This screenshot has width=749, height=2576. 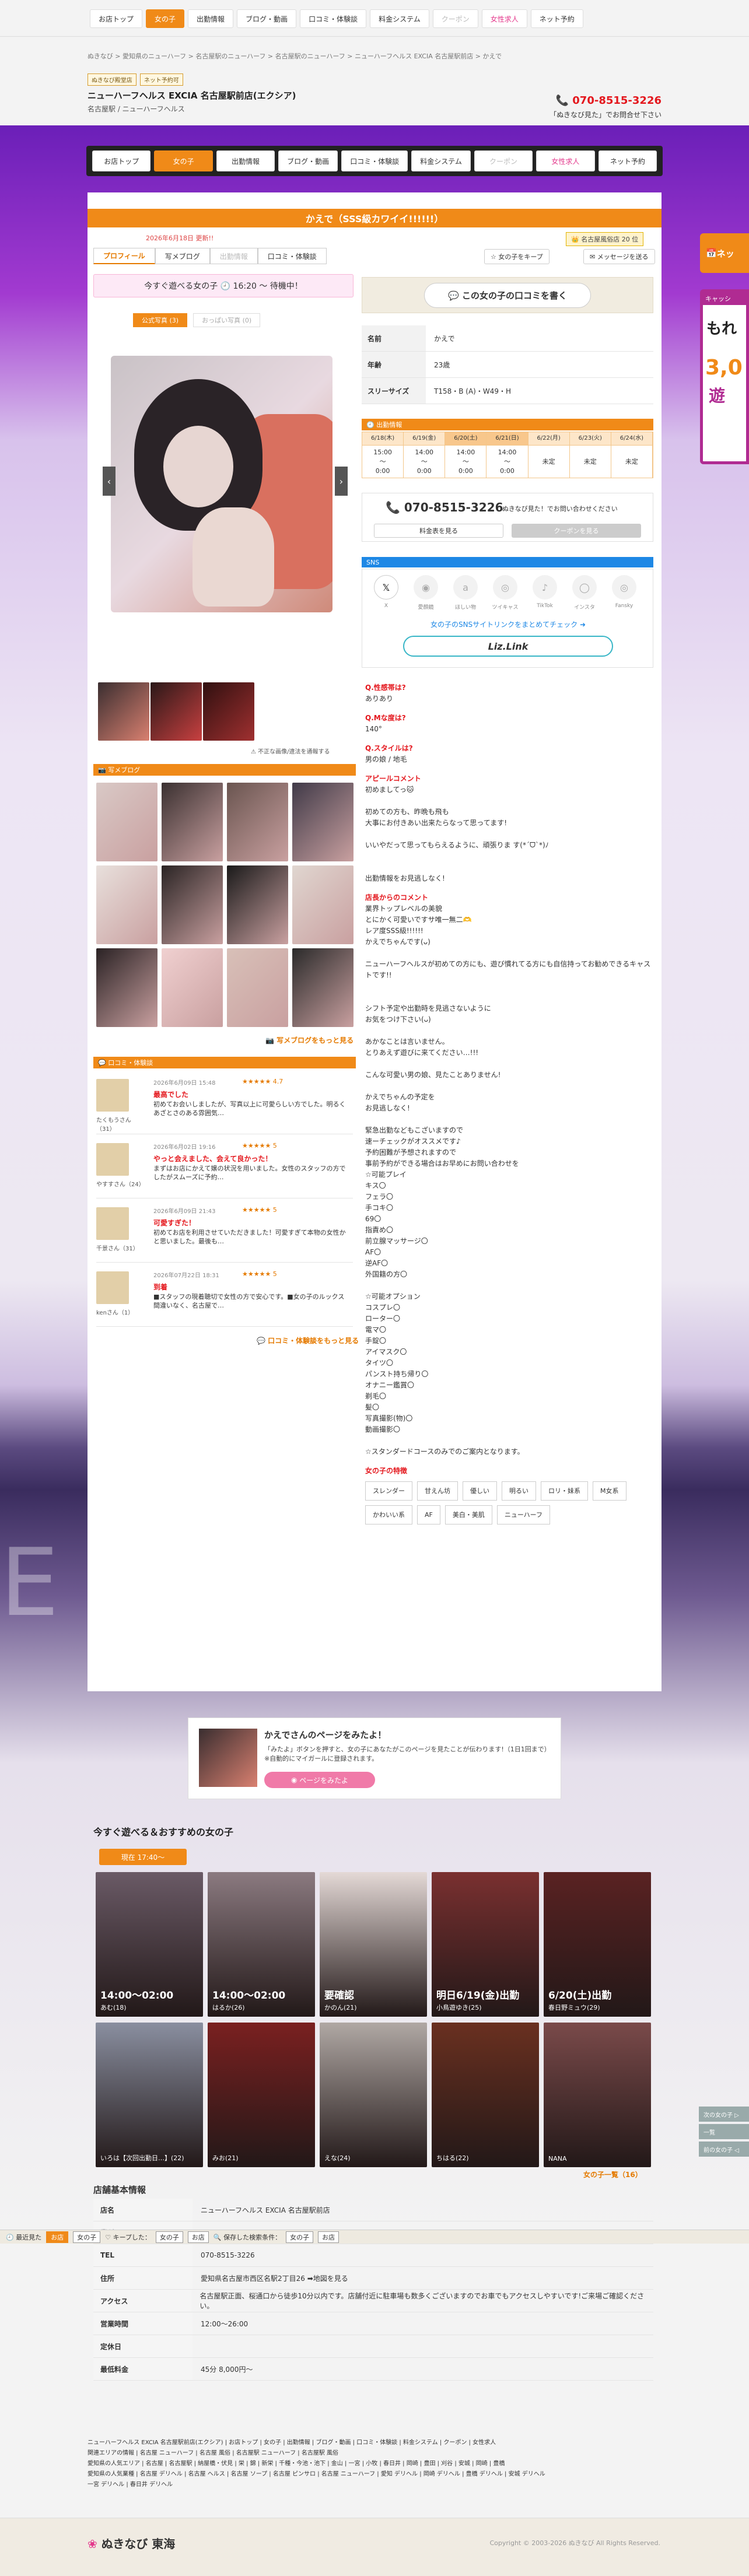 I want to click on reco-card: いろは【次回出勤日…】(22), so click(x=149, y=2095).